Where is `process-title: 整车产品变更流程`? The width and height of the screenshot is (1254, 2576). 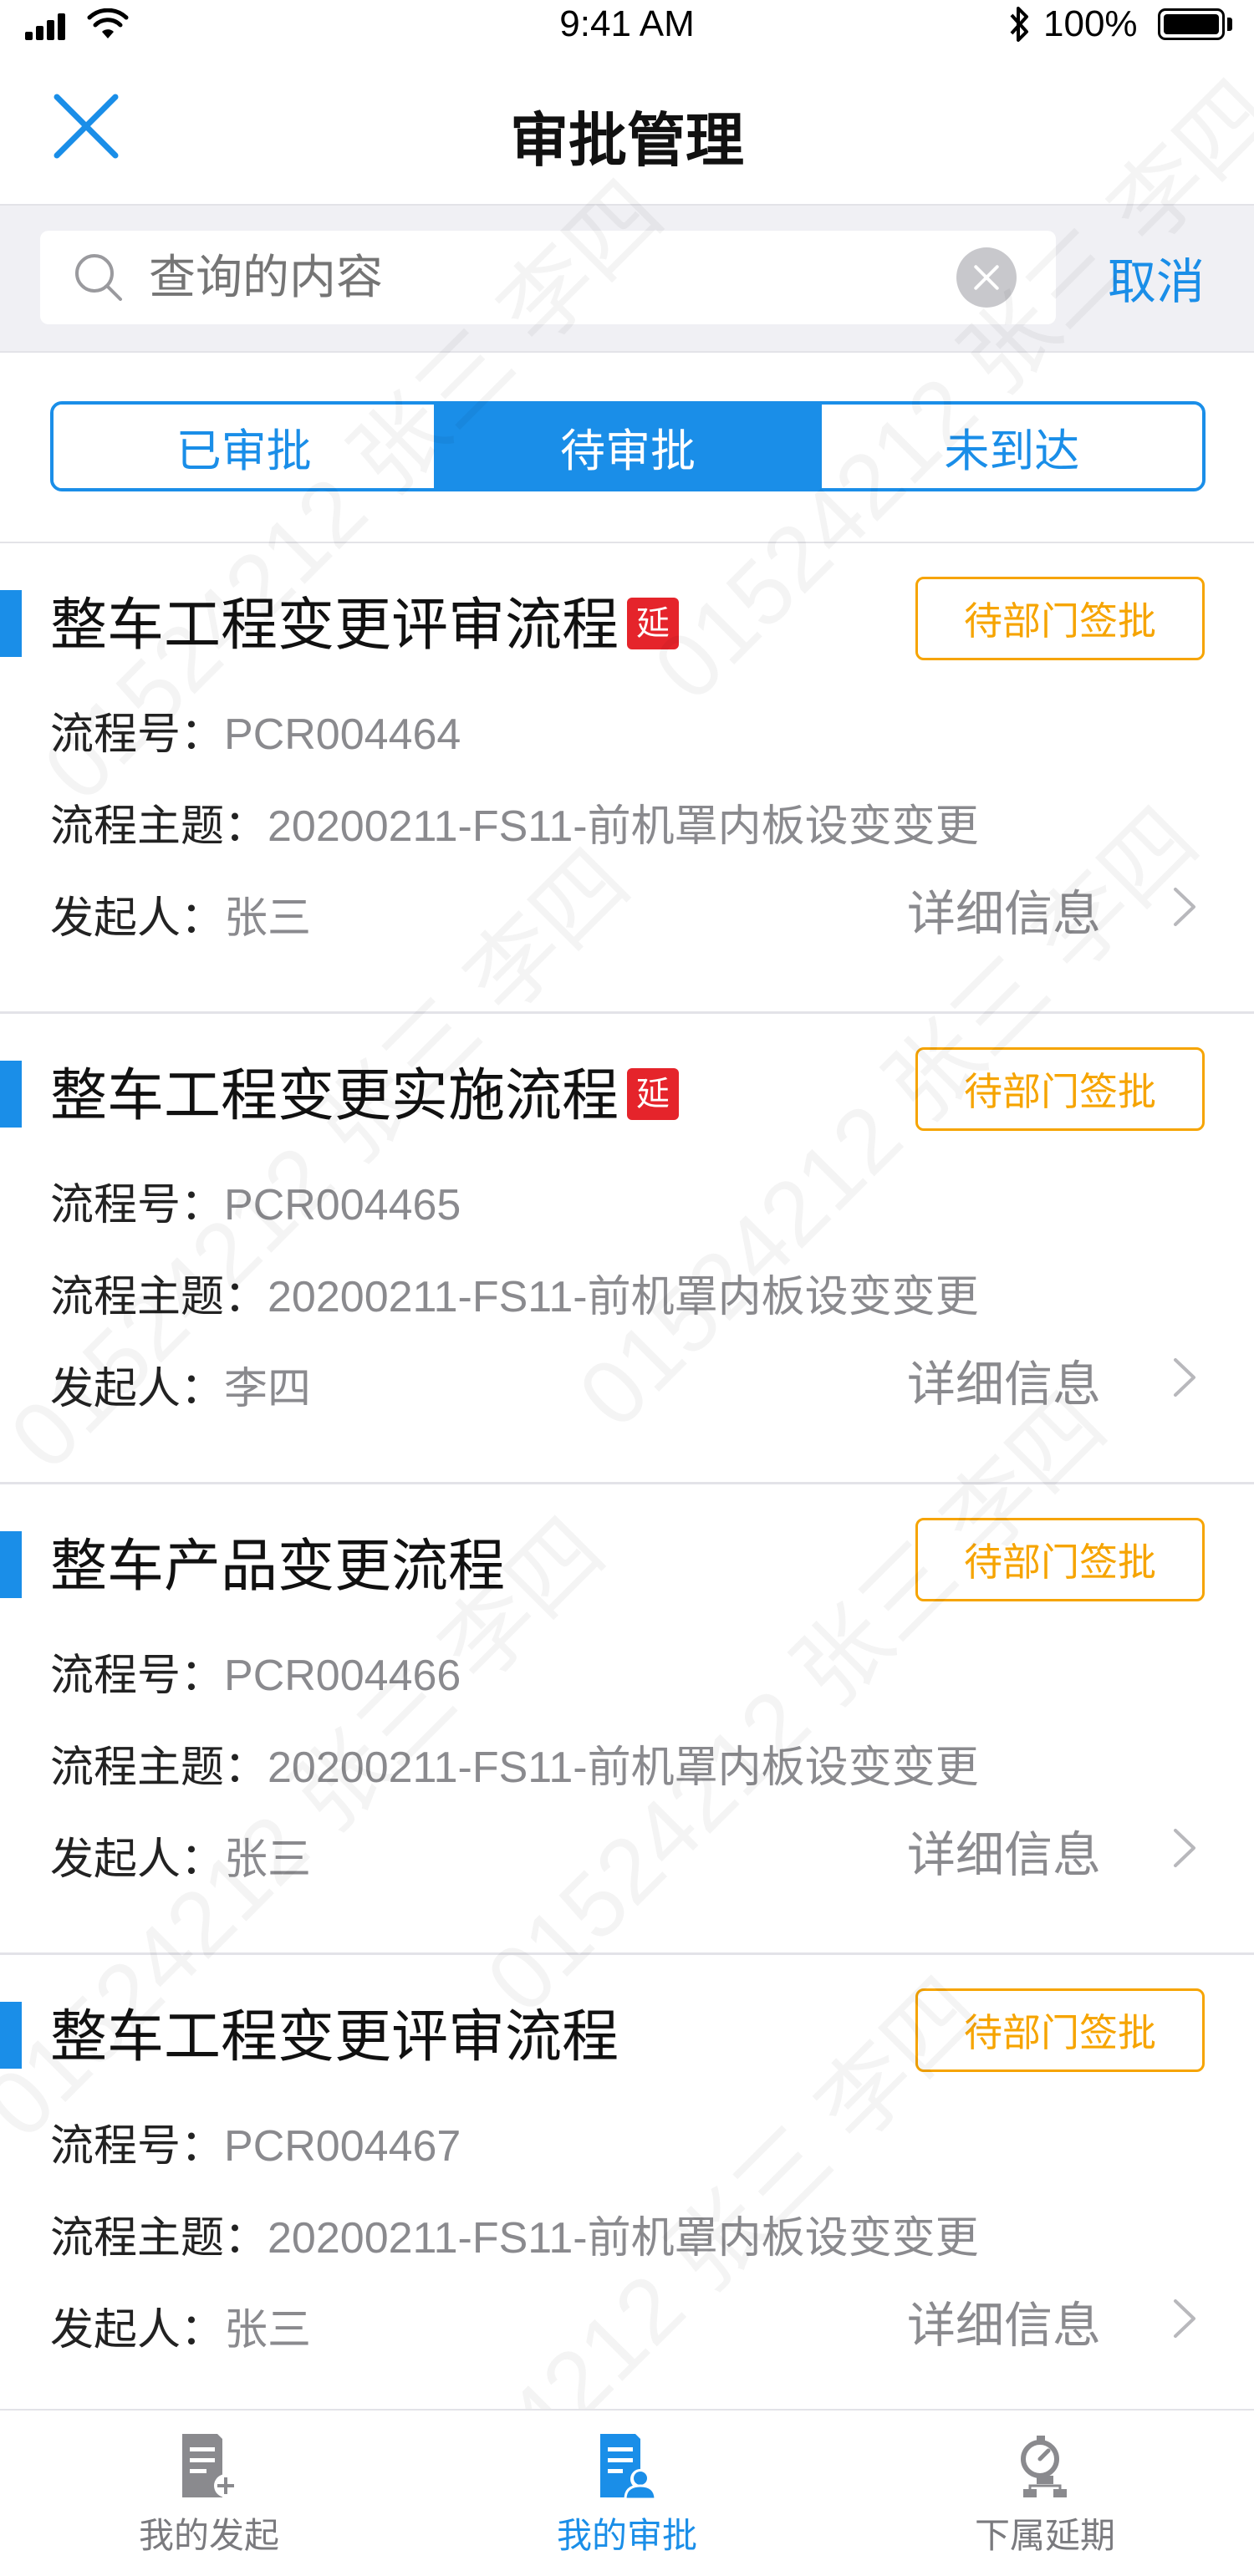 process-title: 整车产品变更流程 is located at coordinates (277, 1561).